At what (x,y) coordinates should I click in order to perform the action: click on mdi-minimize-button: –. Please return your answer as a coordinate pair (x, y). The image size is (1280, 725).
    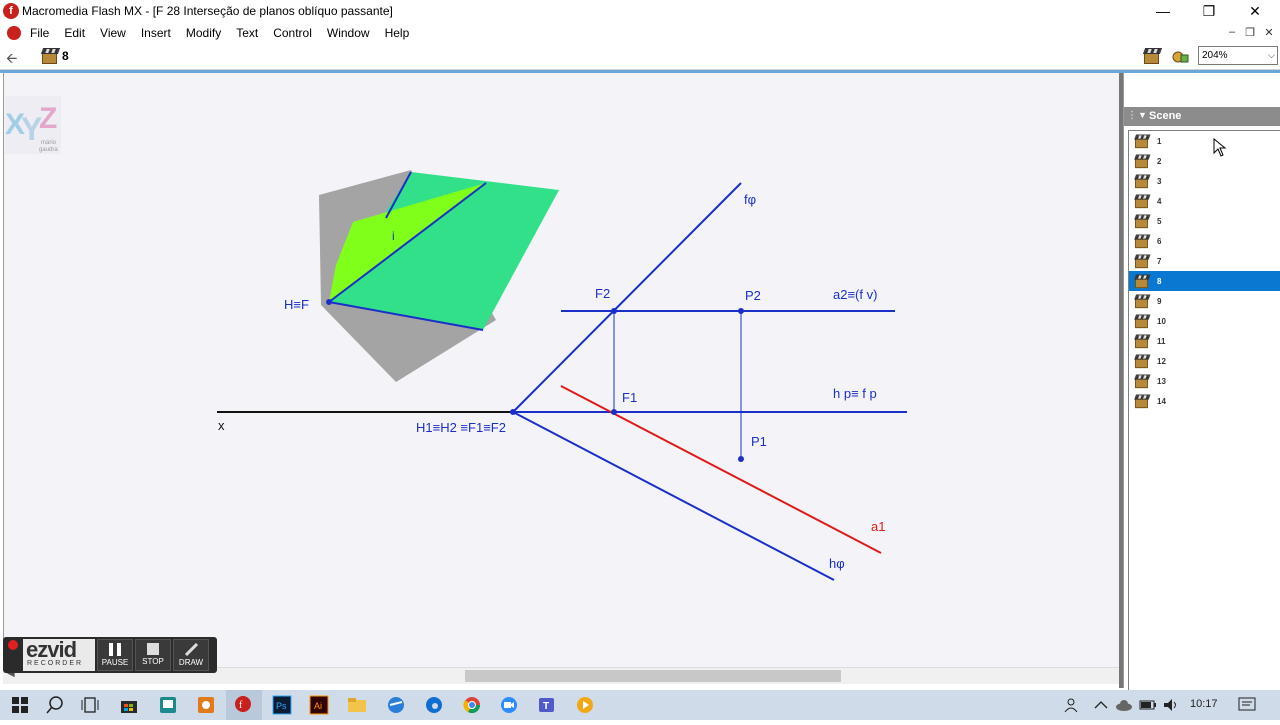
    Looking at the image, I should click on (1232, 32).